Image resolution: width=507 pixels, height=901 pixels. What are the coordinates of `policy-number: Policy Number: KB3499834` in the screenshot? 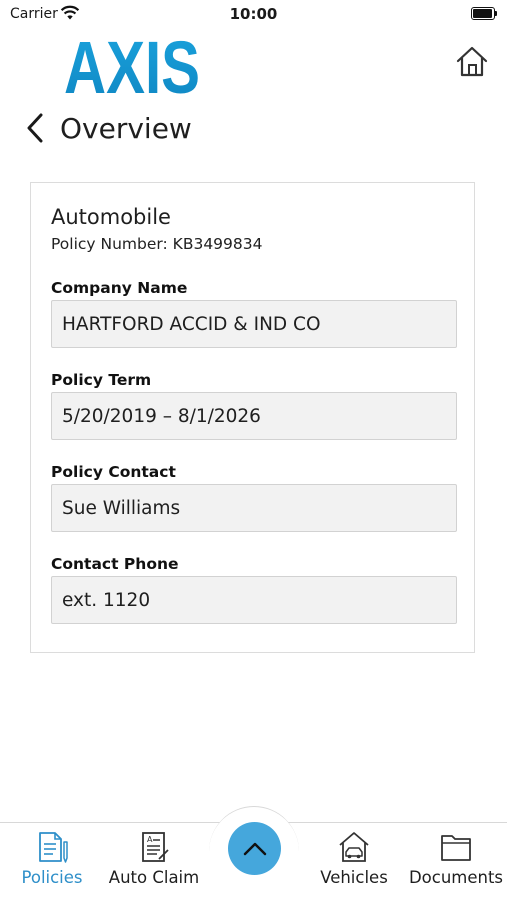 It's located at (157, 244).